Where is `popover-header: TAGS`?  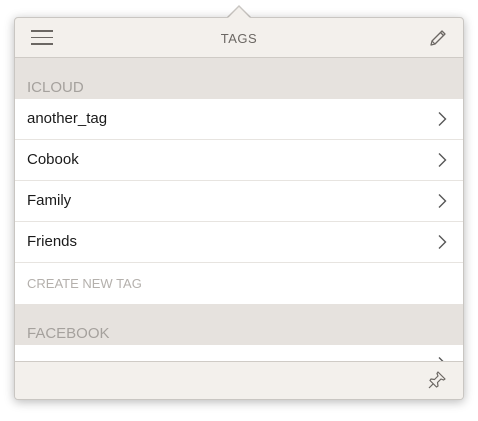 popover-header: TAGS is located at coordinates (239, 38).